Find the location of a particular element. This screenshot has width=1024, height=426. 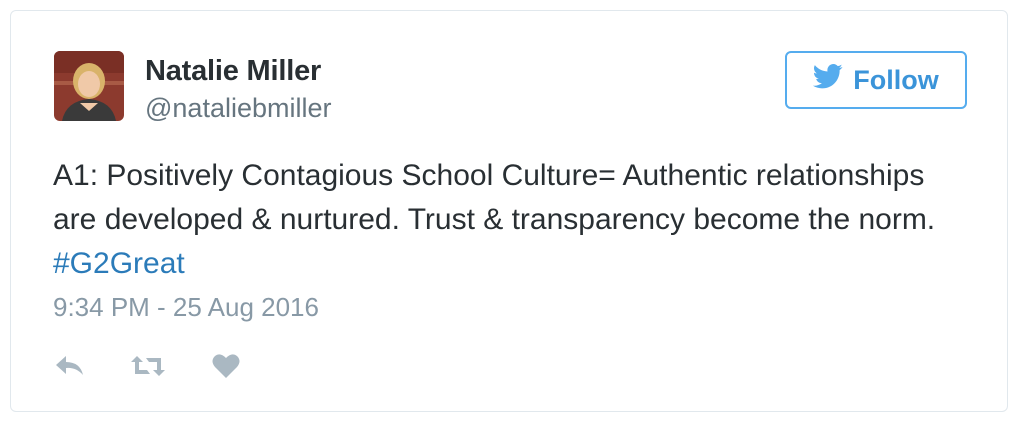

reply-icon is located at coordinates (70, 366).